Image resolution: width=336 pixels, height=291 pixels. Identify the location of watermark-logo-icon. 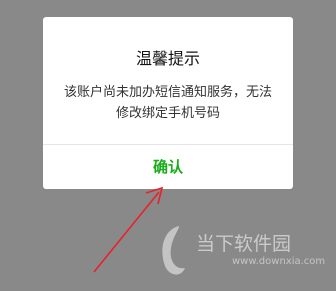
(173, 250).